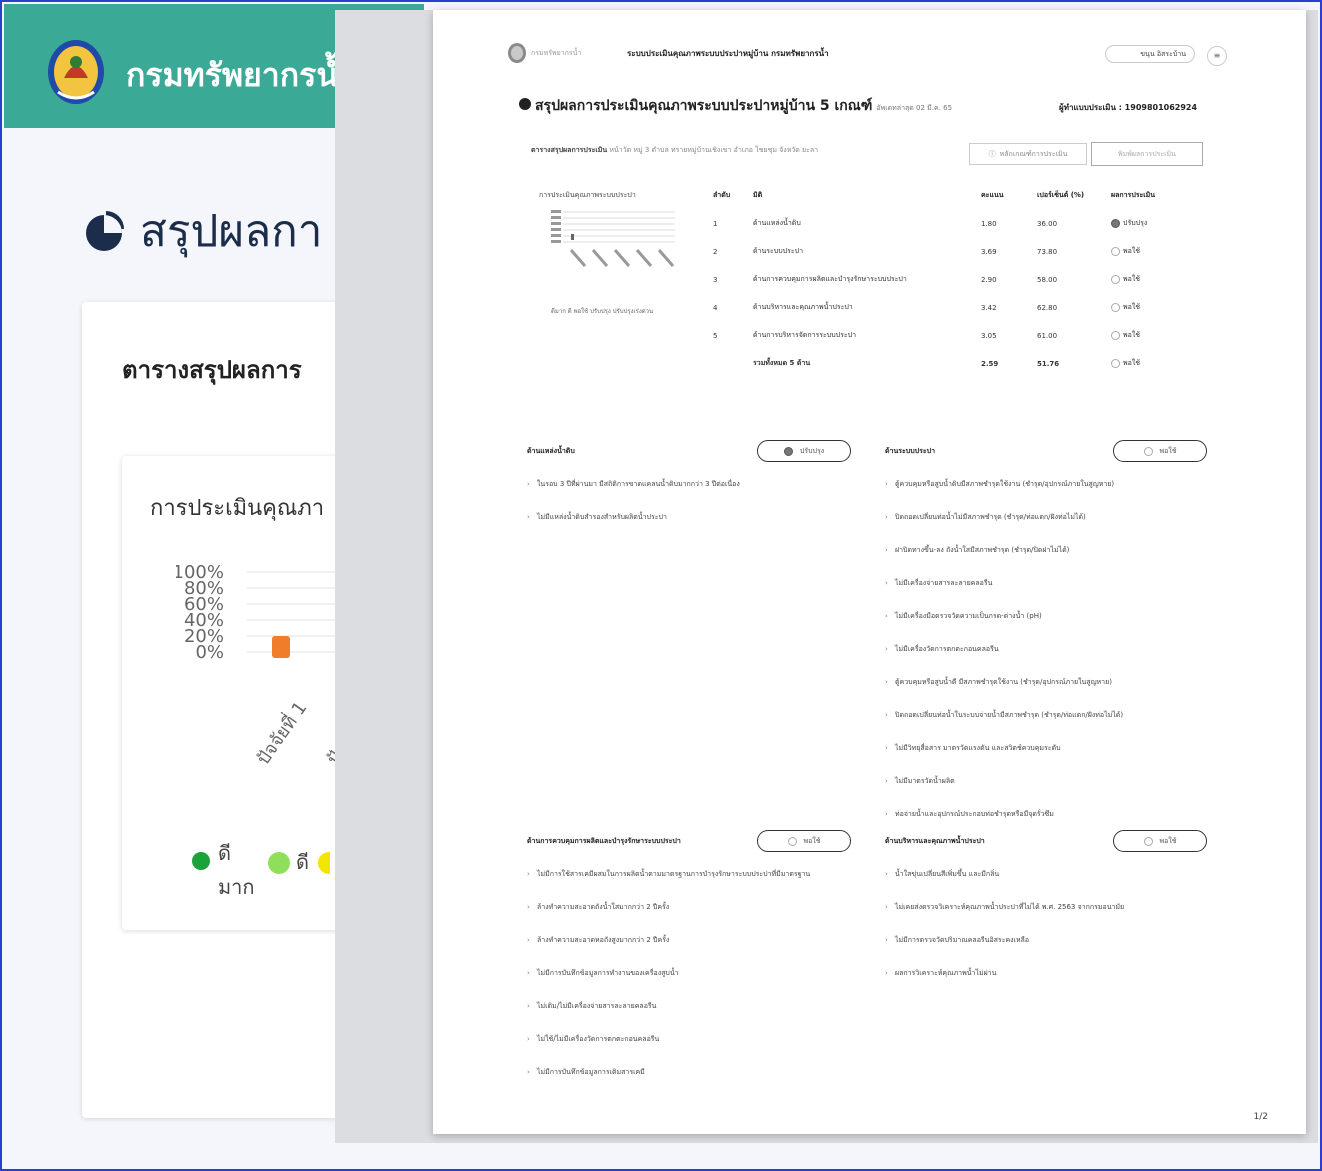 This screenshot has height=1171, width=1322. What do you see at coordinates (598, 1039) in the screenshot?
I see `criteria-item-text: ไม่ใช้/ไม่มีเครื่องวัดการตกตะกอนคลอรีน` at bounding box center [598, 1039].